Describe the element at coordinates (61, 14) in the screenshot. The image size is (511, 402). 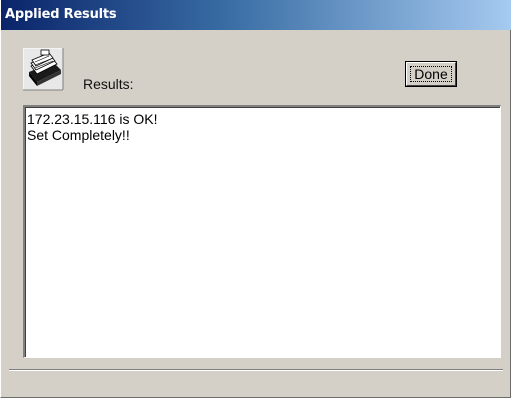
I see `window-title: Applied Results` at that location.